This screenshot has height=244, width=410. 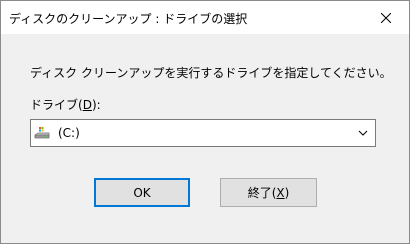 What do you see at coordinates (87, 105) in the screenshot?
I see `drive-label-accelerator: D` at bounding box center [87, 105].